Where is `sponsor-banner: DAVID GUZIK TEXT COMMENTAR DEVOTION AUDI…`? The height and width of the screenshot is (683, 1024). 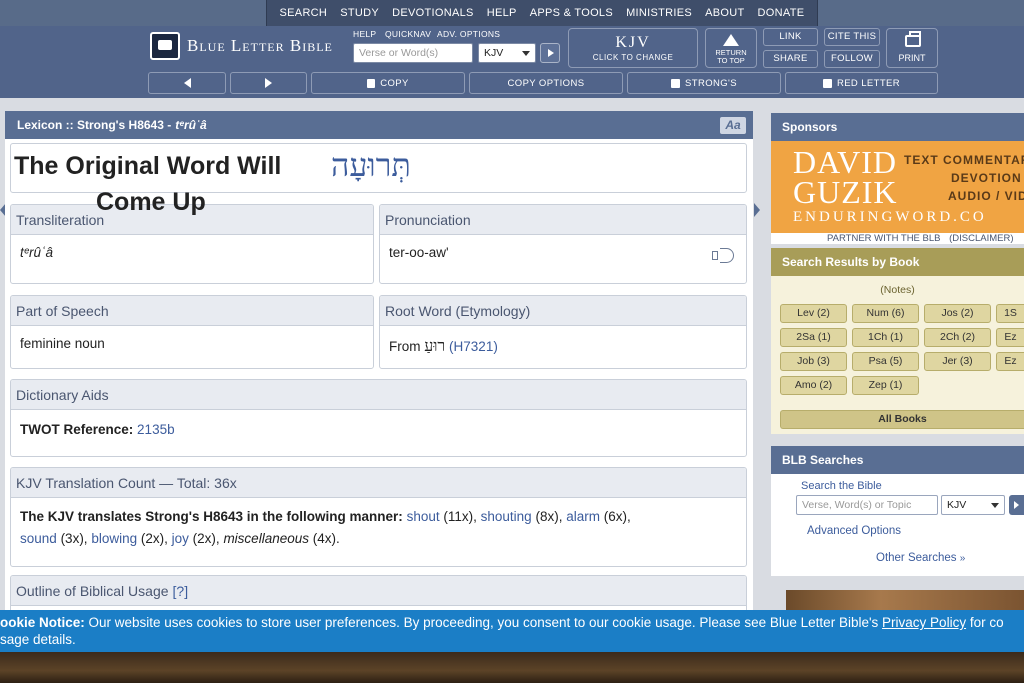 sponsor-banner: DAVID GUZIK TEXT COMMENTAR DEVOTION AUDI… is located at coordinates (897, 187).